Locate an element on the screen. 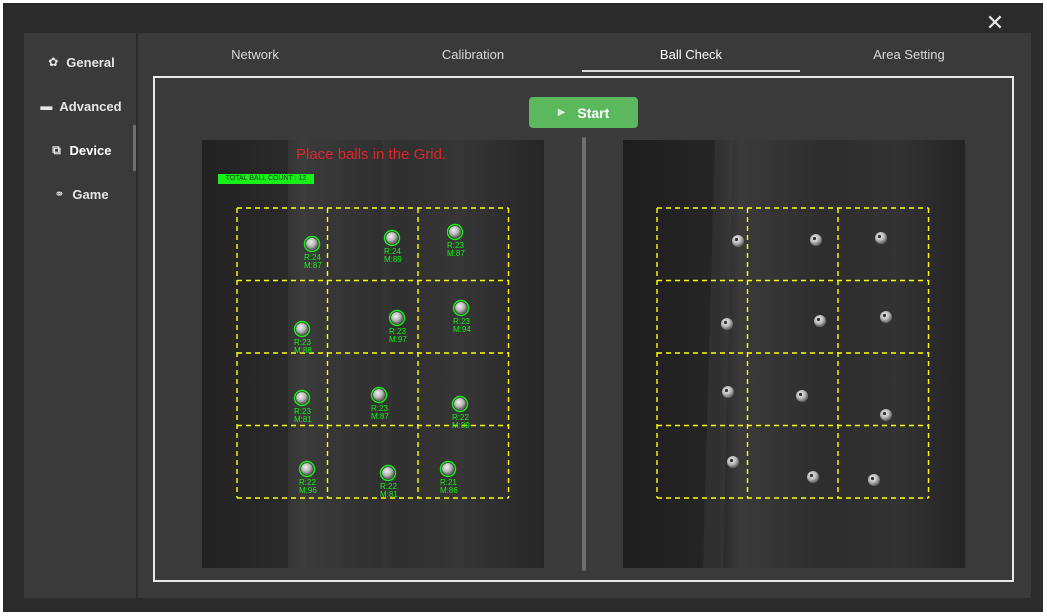 The width and height of the screenshot is (1047, 616). gear-icon: ✿ is located at coordinates (53, 62).